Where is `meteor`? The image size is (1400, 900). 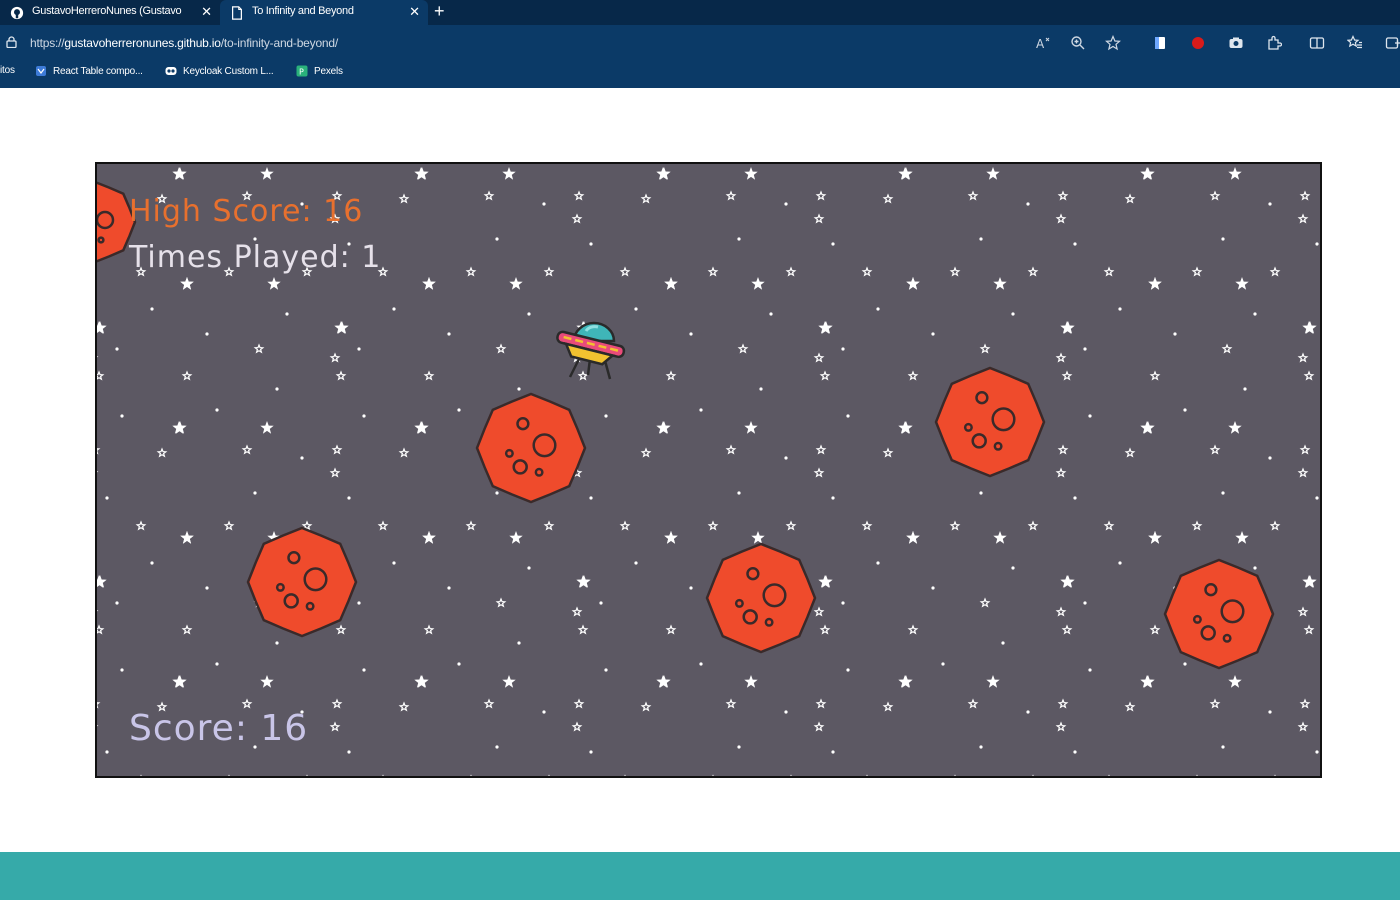 meteor is located at coordinates (990, 422).